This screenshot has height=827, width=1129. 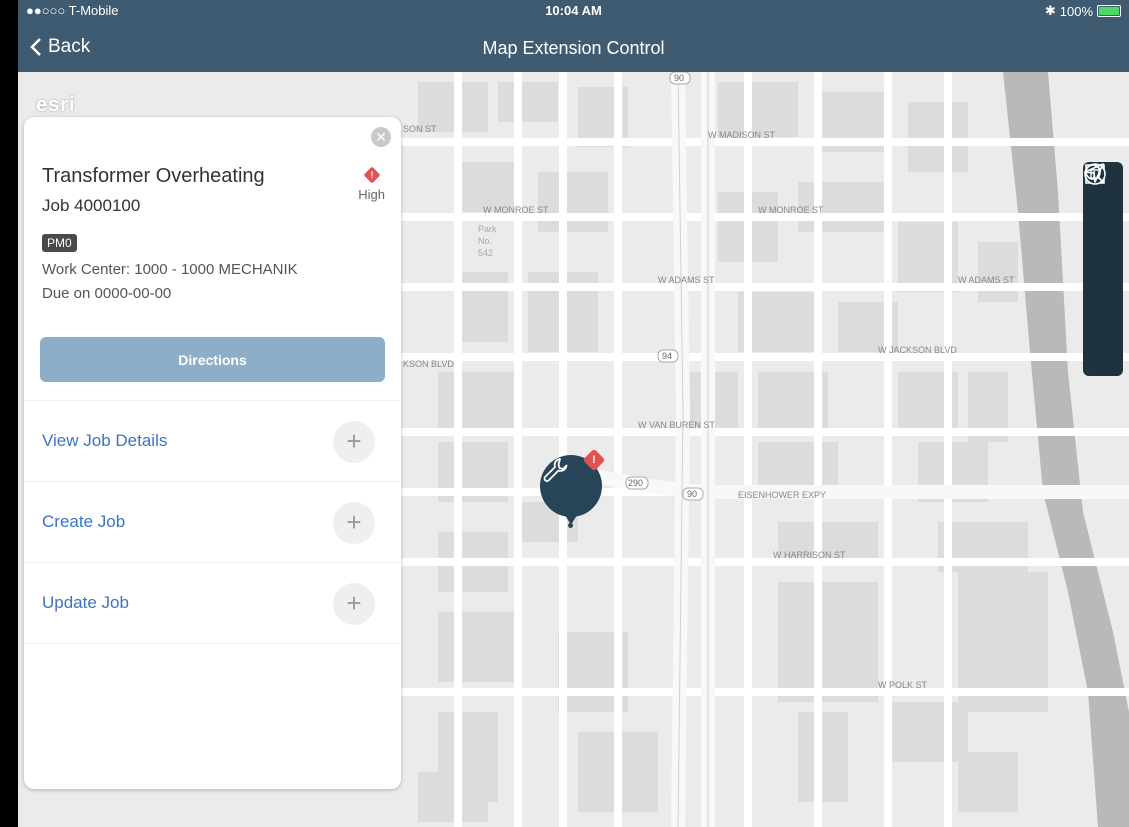 I want to click on svg-text: 94, so click(x=667, y=356).